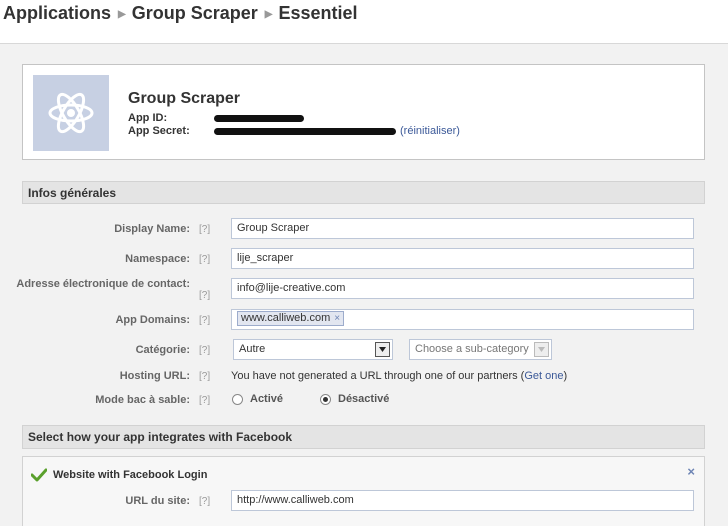  Describe the element at coordinates (472, 349) in the screenshot. I see `sub-category-placeholder: Choose a sub-category` at that location.